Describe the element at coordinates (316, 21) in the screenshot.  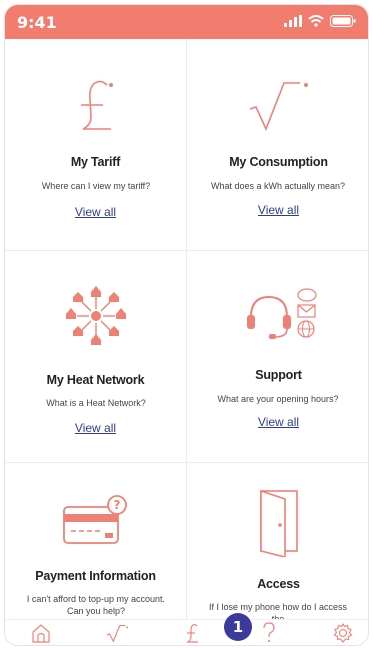
I see `wifi-icon` at that location.